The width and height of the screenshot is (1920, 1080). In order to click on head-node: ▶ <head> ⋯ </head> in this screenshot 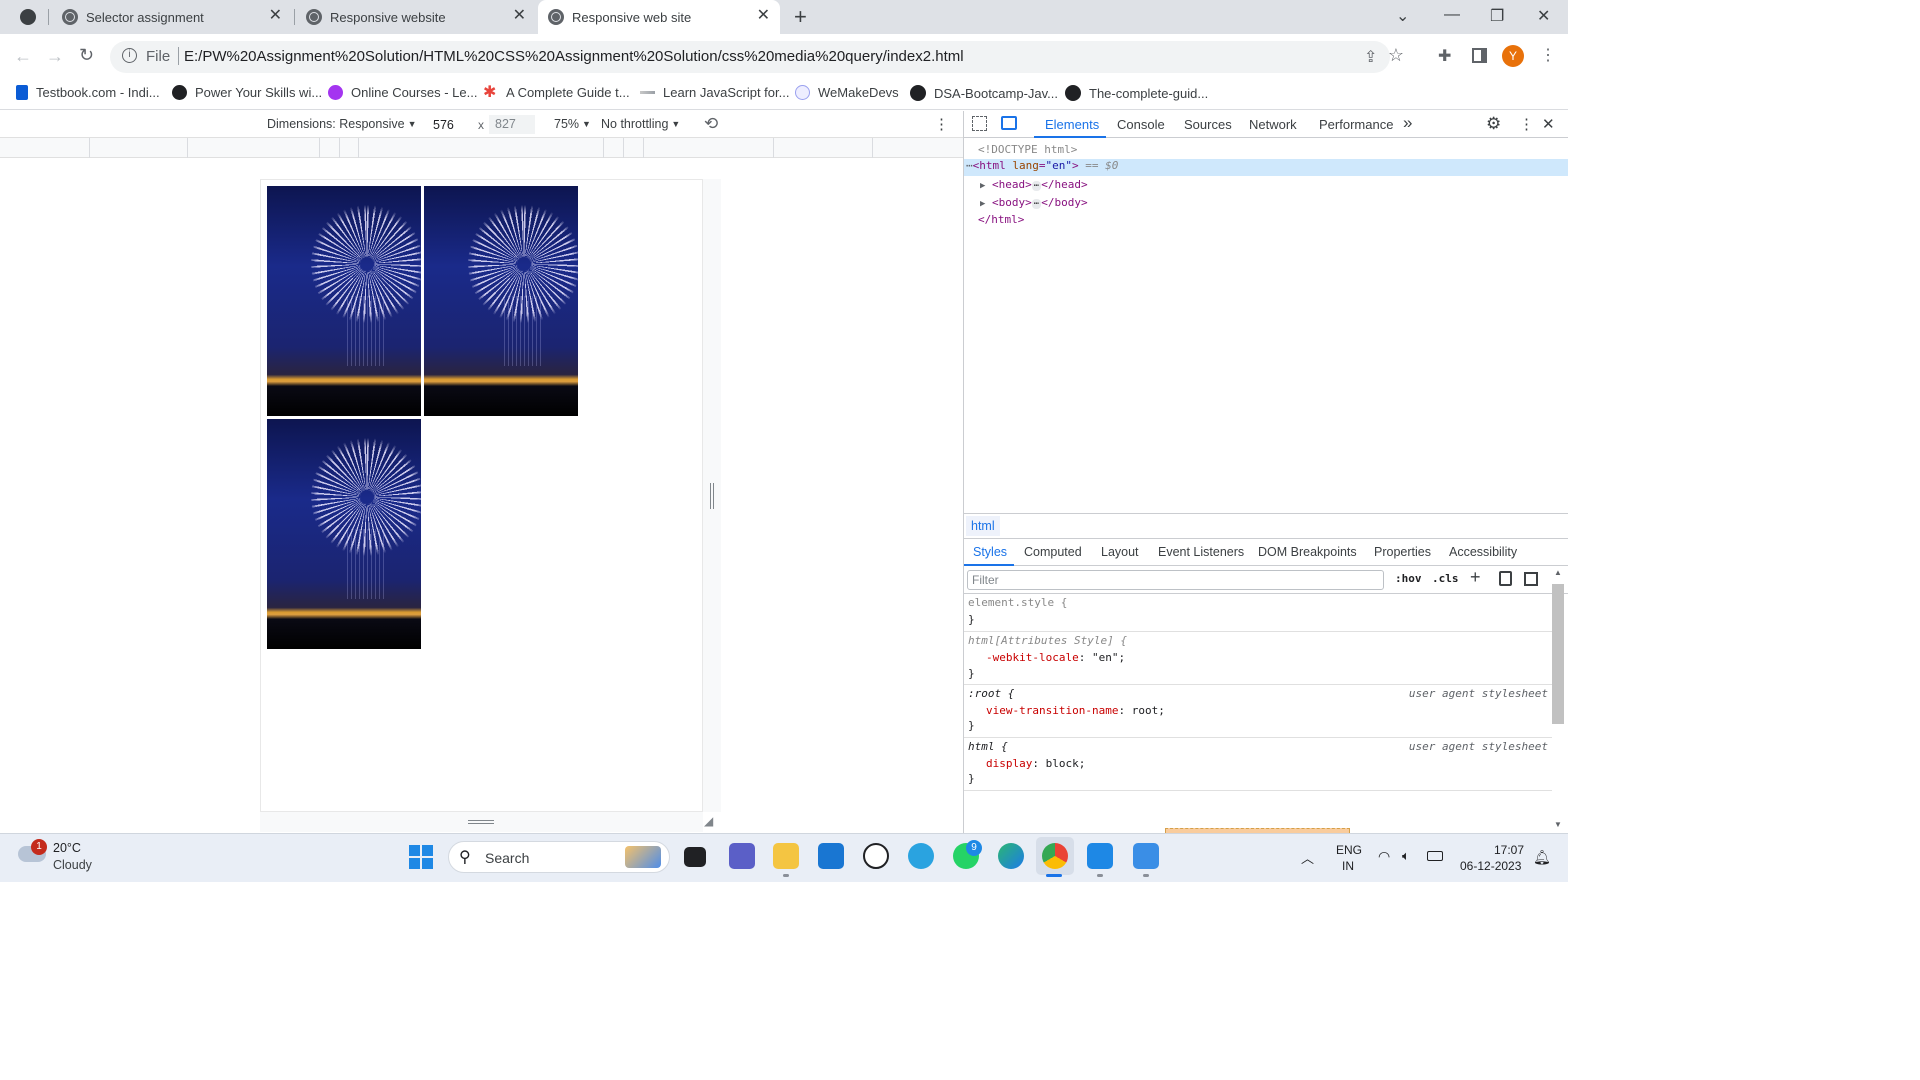, I will do `click(1034, 184)`.